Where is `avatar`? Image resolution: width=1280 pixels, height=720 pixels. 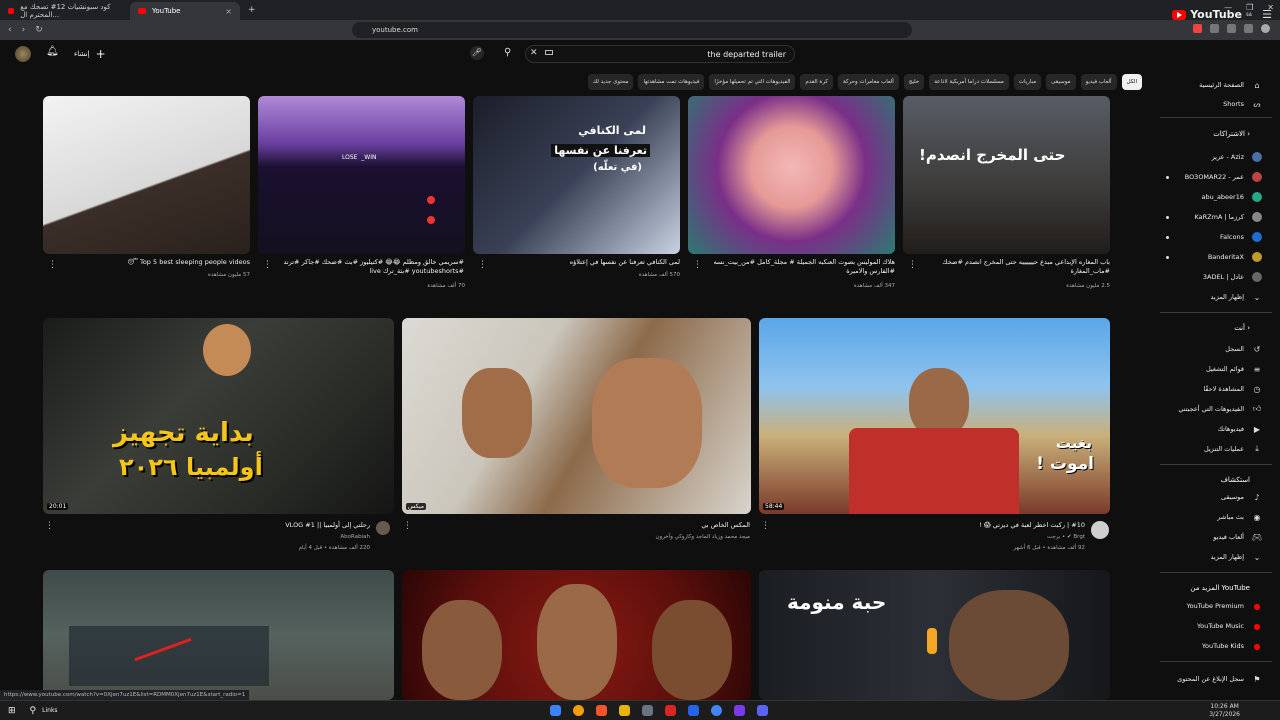
avatar is located at coordinates (23, 54).